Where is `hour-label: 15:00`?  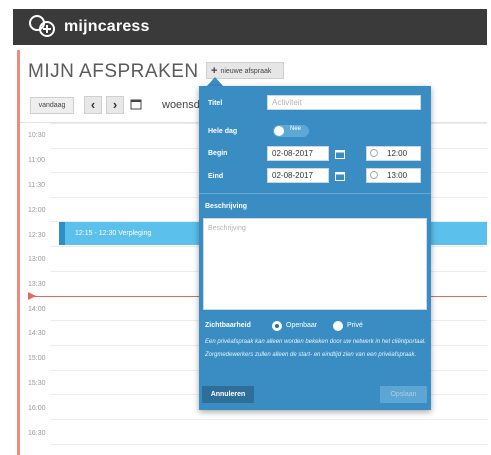
hour-label: 15:00 is located at coordinates (37, 358).